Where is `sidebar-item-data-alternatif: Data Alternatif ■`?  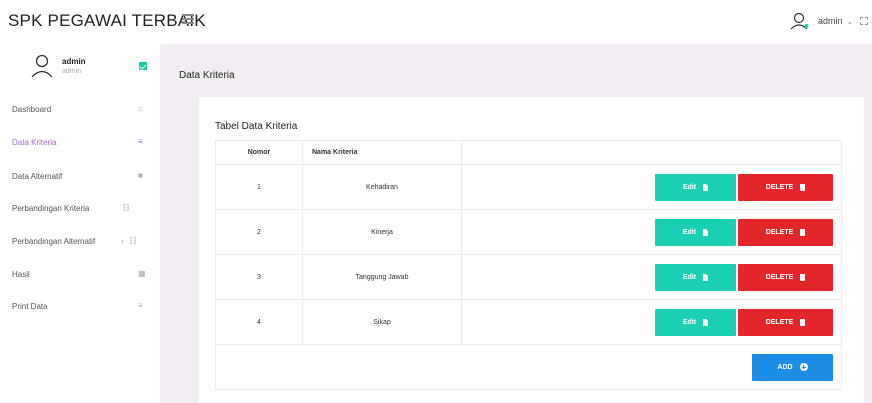
sidebar-item-data-alternatif: Data Alternatif ■ is located at coordinates (80, 176).